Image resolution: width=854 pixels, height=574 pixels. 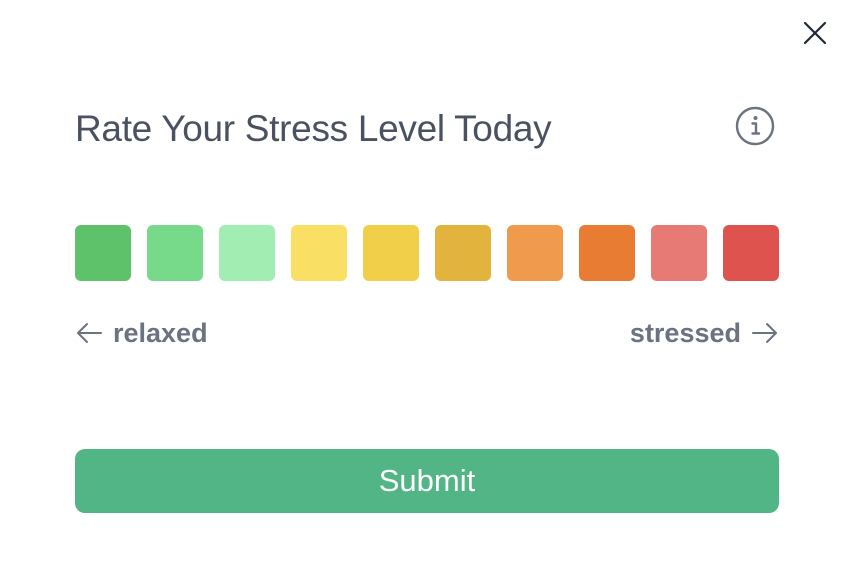 I want to click on relaxed-label-group: relaxed, so click(x=141, y=333).